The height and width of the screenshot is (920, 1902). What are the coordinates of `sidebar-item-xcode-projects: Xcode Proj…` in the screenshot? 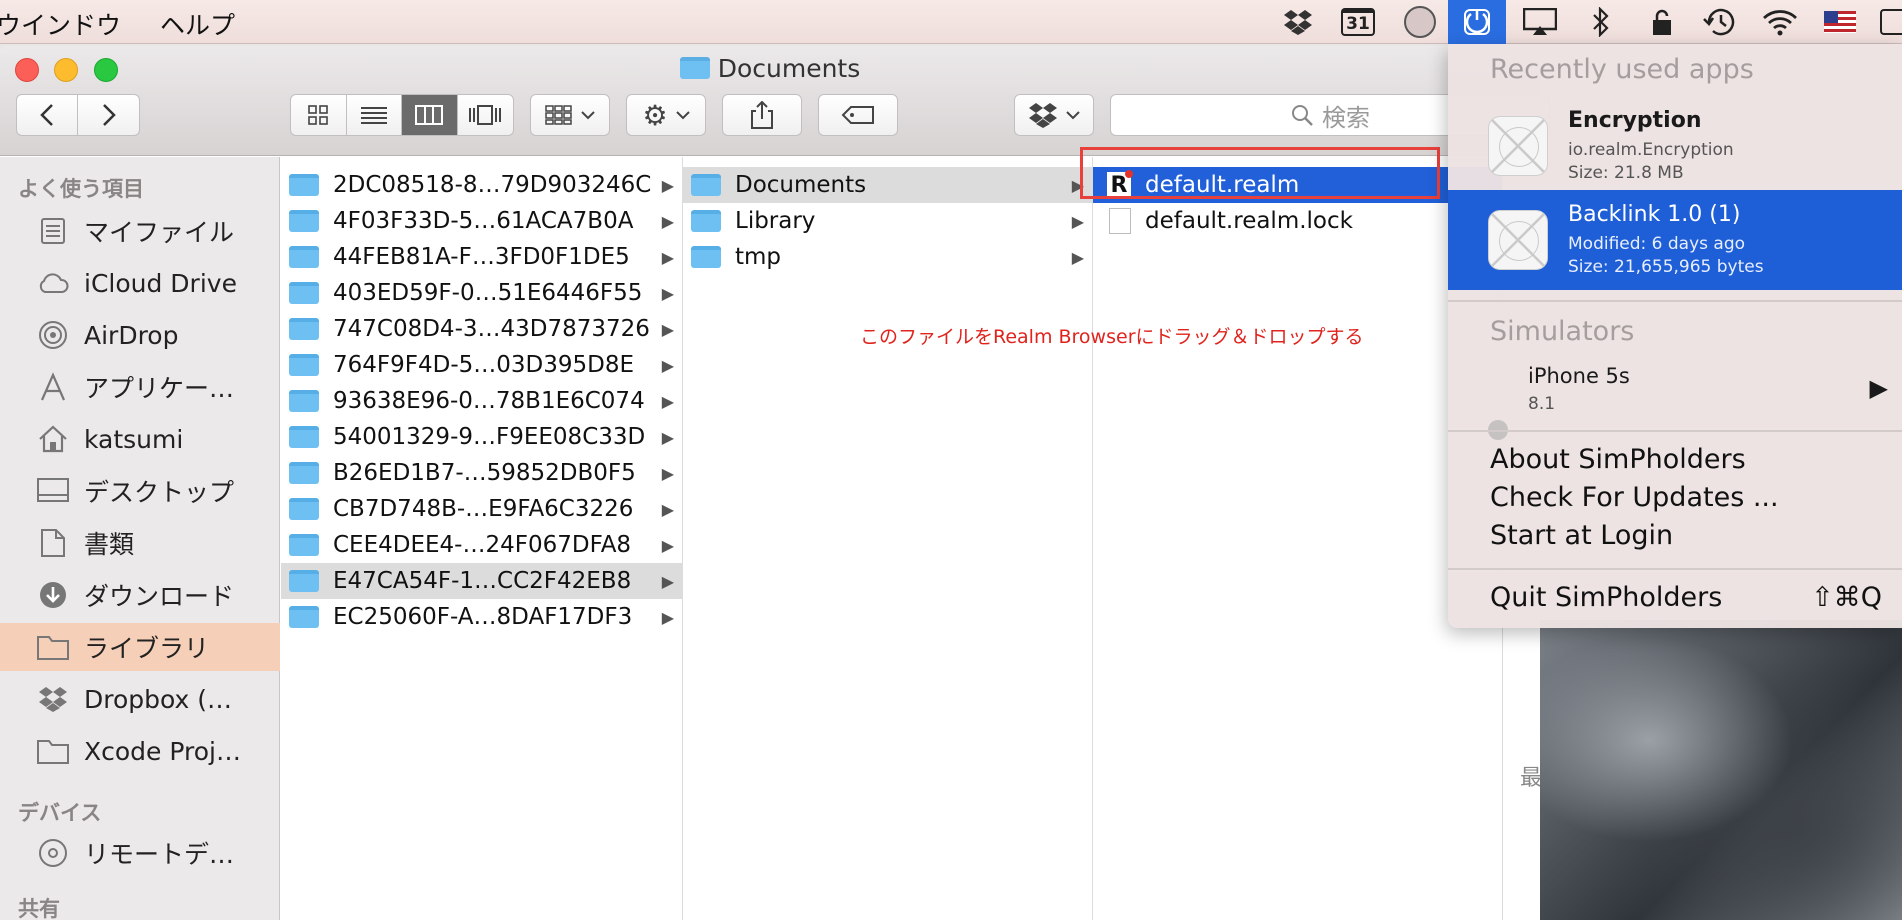 It's located at (140, 751).